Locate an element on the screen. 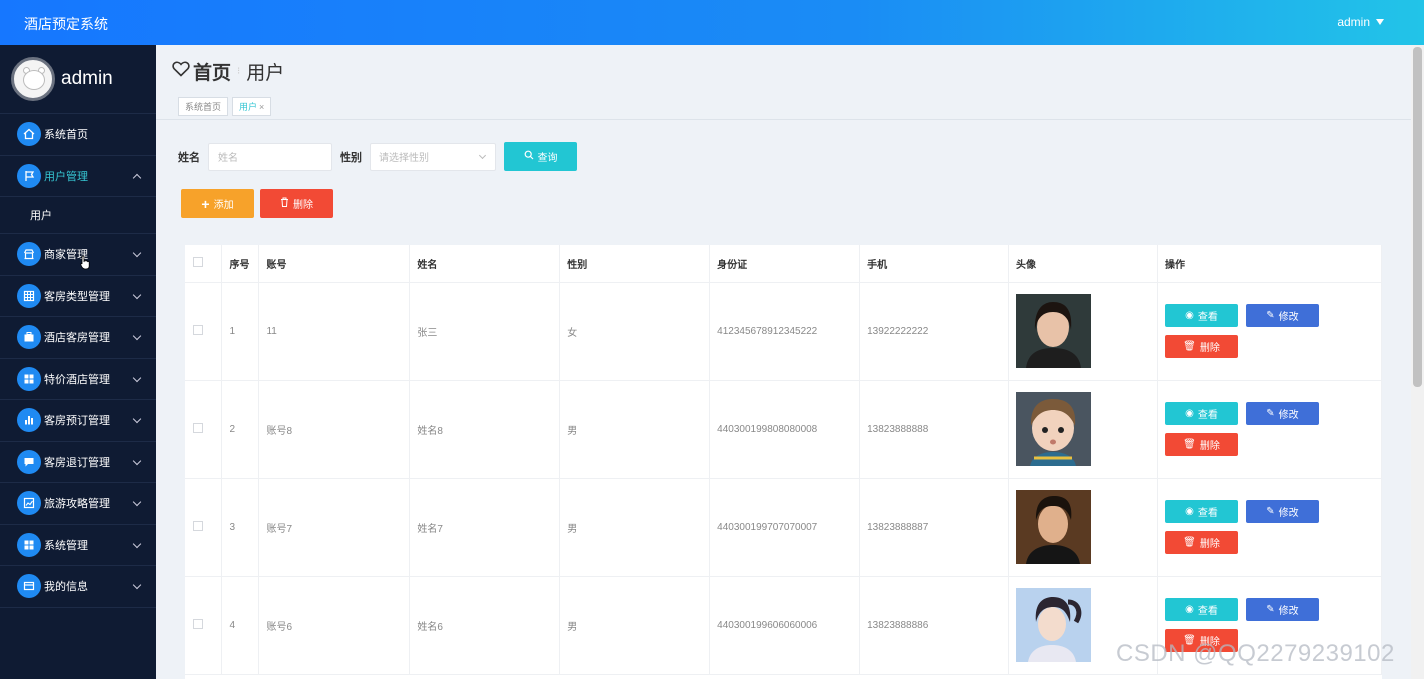 This screenshot has width=1424, height=679. sidebar-item-label: 特价酒店管理 is located at coordinates (77, 379).